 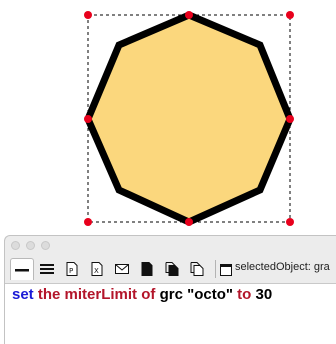 I want to click on global-properties-icon: P, so click(x=72, y=269).